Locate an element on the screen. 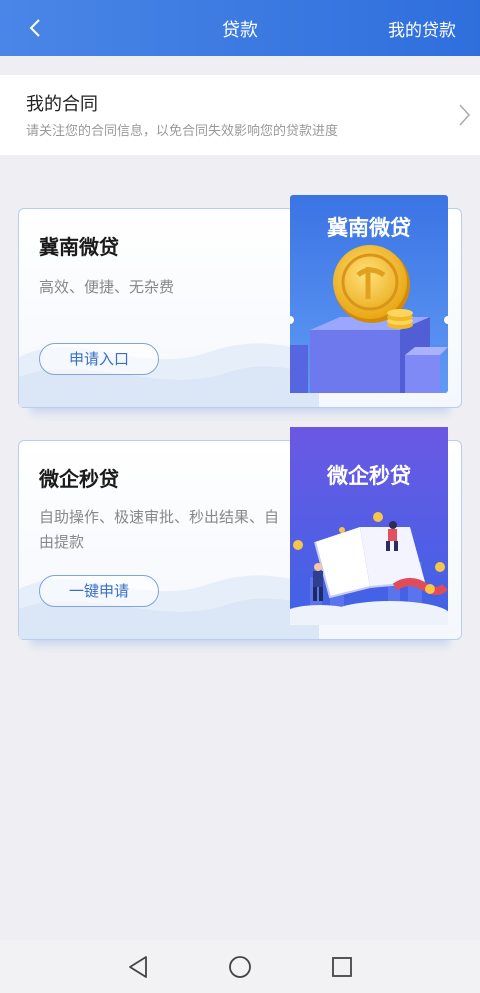 The height and width of the screenshot is (993, 480). system-nav-bar is located at coordinates (240, 966).